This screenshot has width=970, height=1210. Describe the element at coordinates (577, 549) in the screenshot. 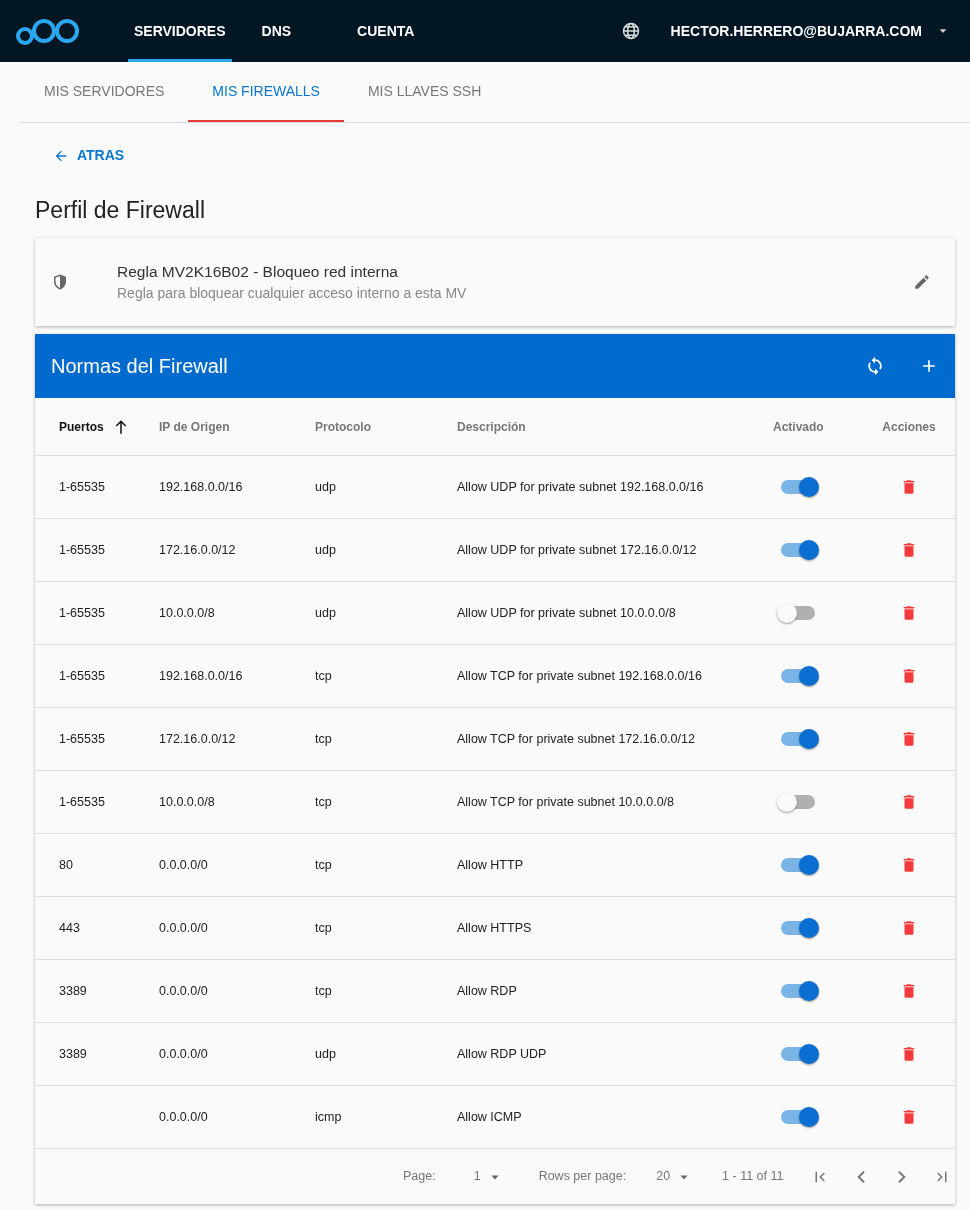

I see `table-cell: Allow UDP for private subnet 172.16.0.0/12` at that location.